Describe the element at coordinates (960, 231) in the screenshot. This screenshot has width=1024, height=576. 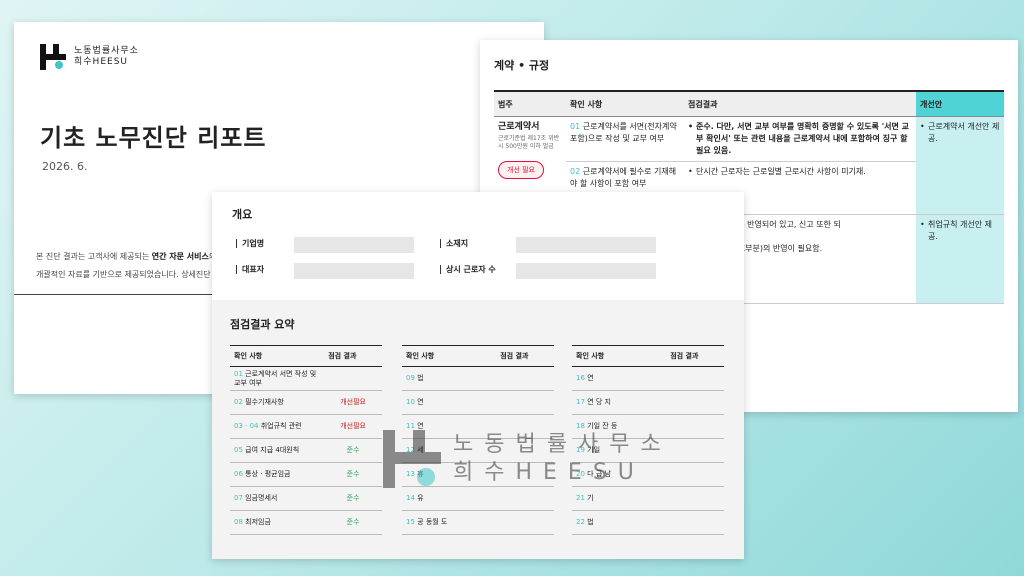
I see `improvement-text: 취업규칙 개선안 제공.` at that location.